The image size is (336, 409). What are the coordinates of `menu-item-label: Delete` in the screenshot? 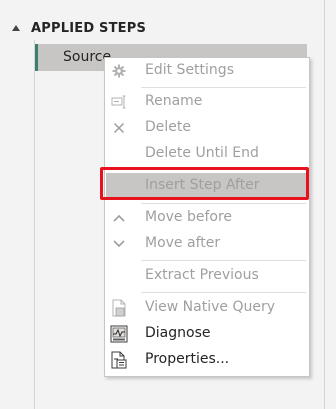 It's located at (168, 127).